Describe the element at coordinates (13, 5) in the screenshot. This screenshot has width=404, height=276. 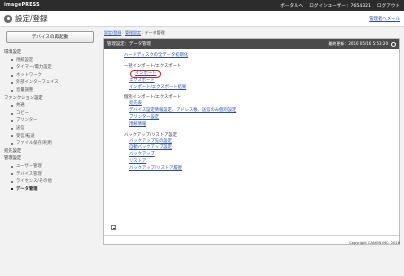
I see `logo-prefix: image` at that location.